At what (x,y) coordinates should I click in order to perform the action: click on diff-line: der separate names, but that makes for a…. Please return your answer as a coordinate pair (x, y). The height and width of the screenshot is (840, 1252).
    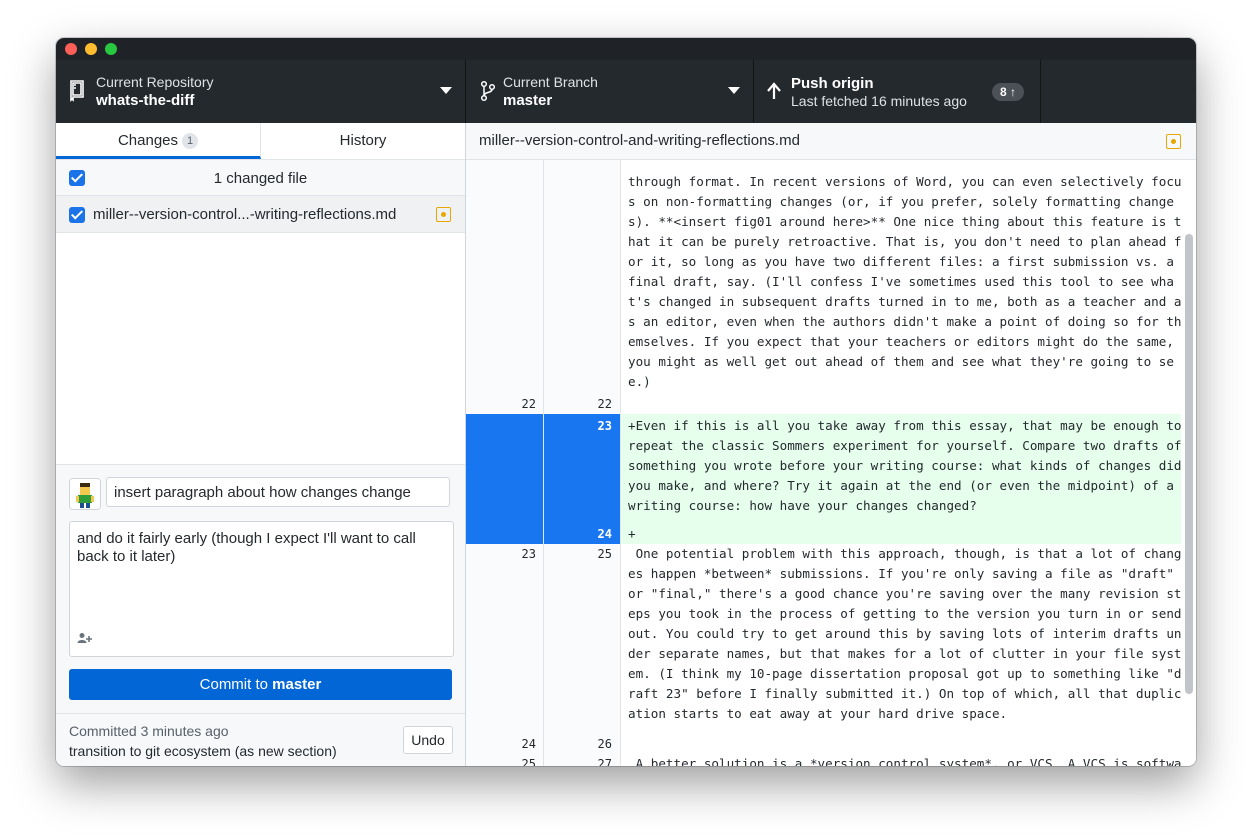
    Looking at the image, I should click on (905, 653).